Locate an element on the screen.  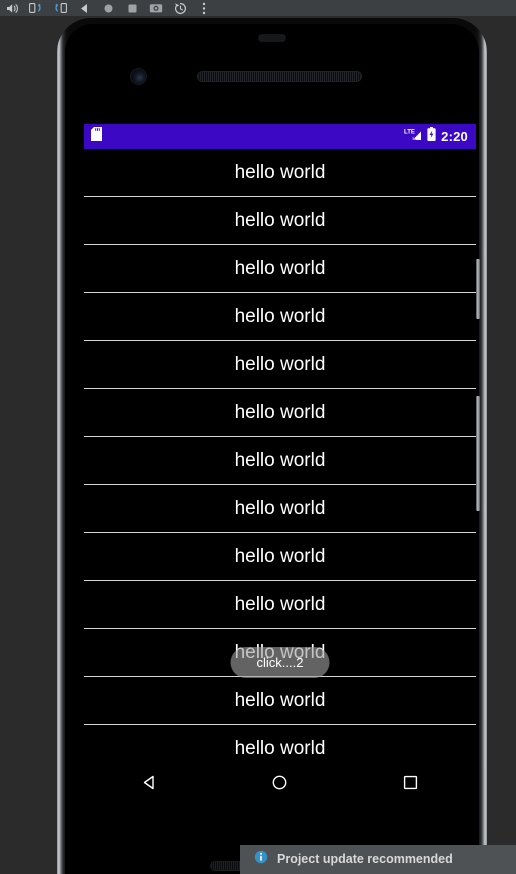
recents-square-icon is located at coordinates (411, 782).